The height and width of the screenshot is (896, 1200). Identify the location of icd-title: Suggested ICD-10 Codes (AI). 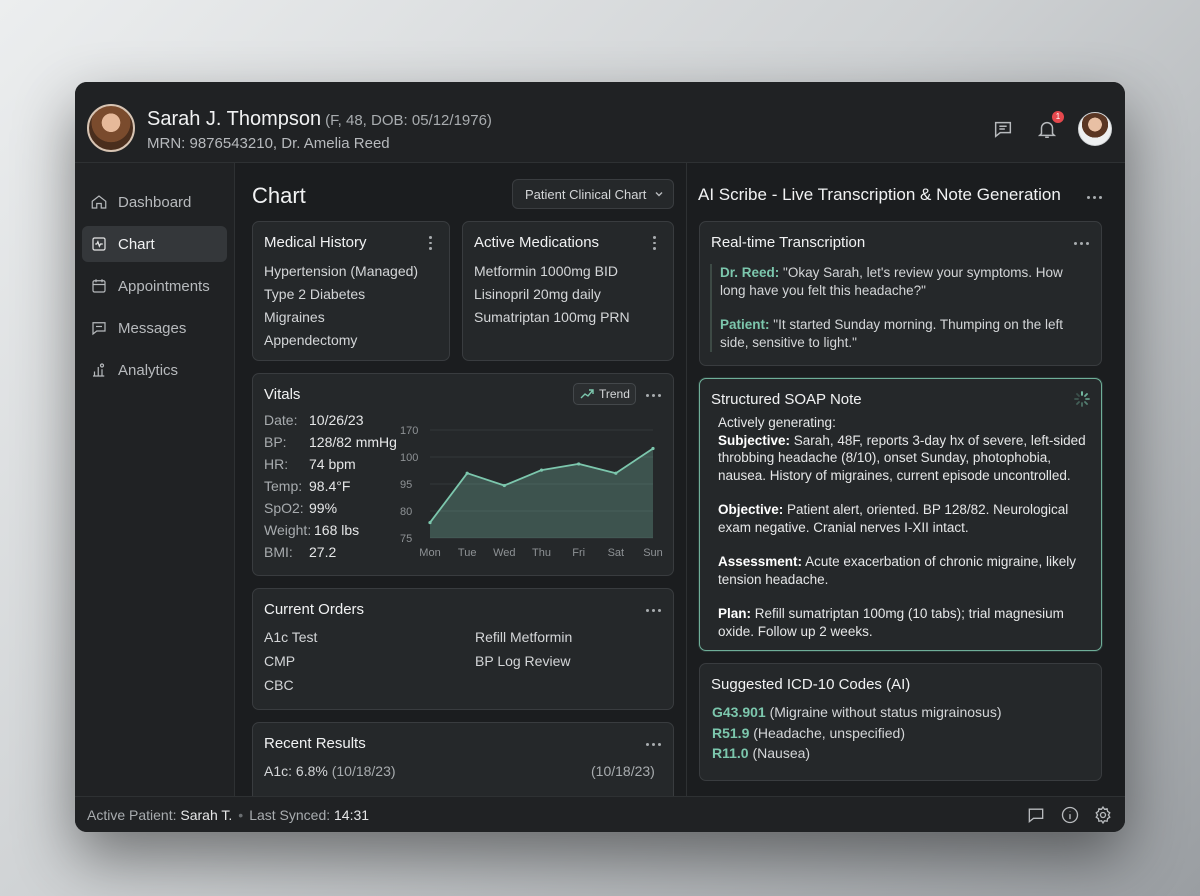
(811, 684).